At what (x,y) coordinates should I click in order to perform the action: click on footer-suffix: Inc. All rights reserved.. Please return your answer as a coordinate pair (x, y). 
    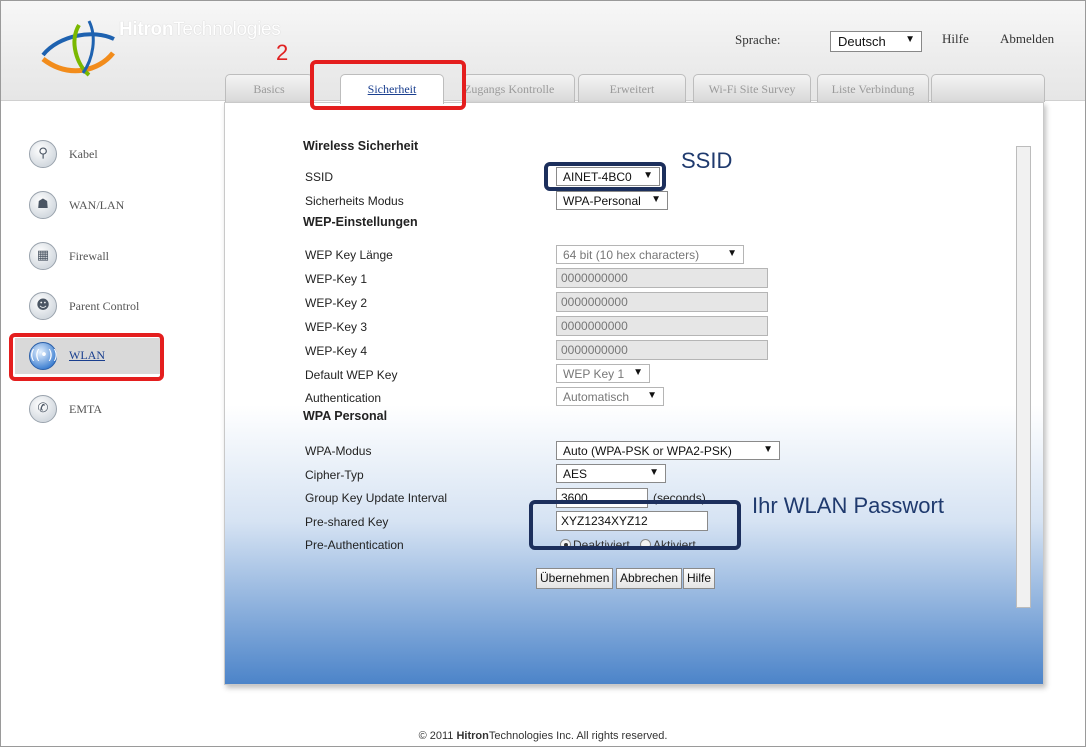
    Looking at the image, I should click on (612, 736).